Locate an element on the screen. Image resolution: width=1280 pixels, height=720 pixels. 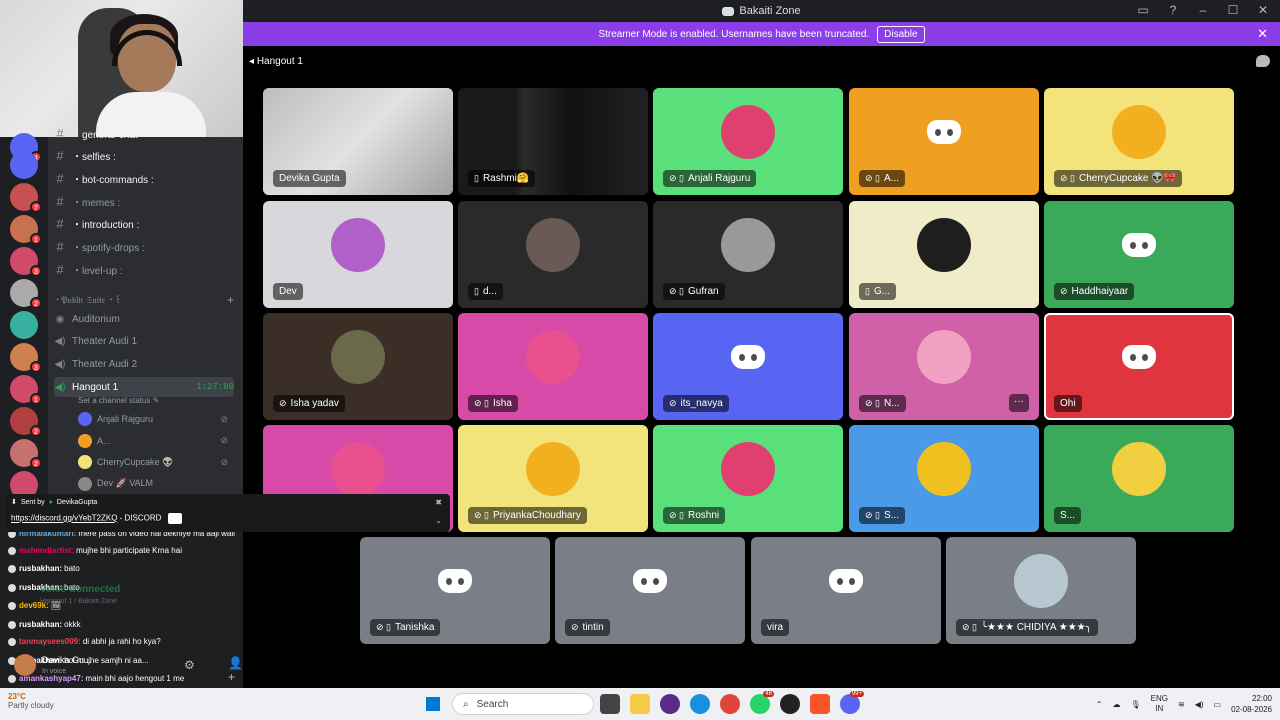
mute-chat-icon: ✖ is located at coordinates (438, 502).